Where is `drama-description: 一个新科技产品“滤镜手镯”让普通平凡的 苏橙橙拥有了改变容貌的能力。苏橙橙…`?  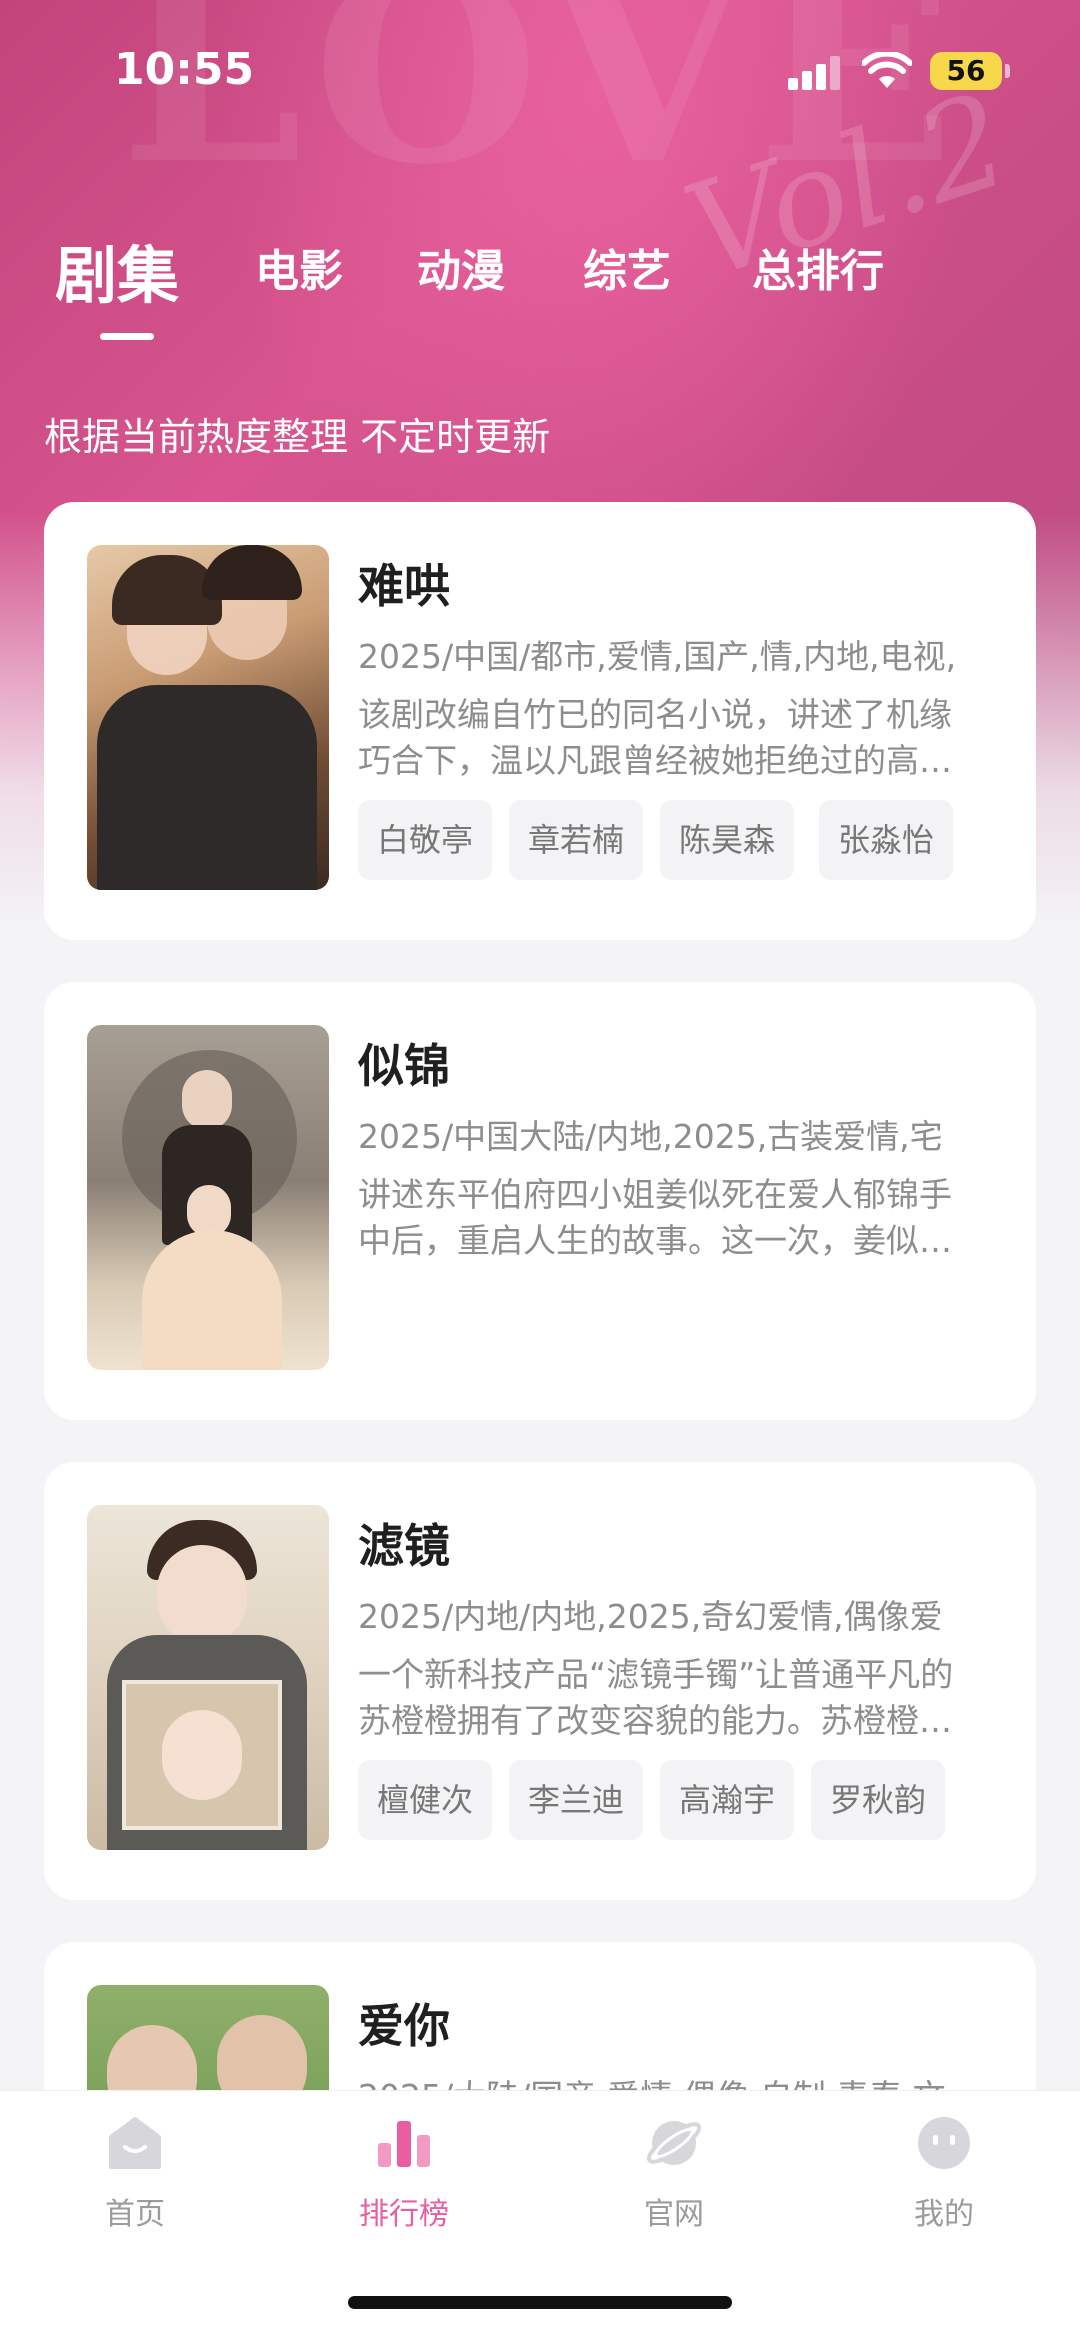
drama-description: 一个新科技产品“滤镜手镯”让普通平凡的 苏橙橙拥有了改变容貌的能力。苏橙橙… is located at coordinates (678, 1698).